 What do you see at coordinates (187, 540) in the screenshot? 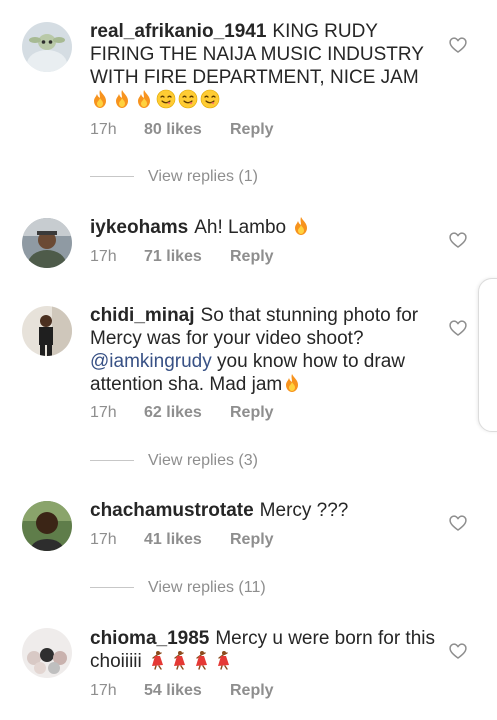
I see `likes-count: 41 likes` at bounding box center [187, 540].